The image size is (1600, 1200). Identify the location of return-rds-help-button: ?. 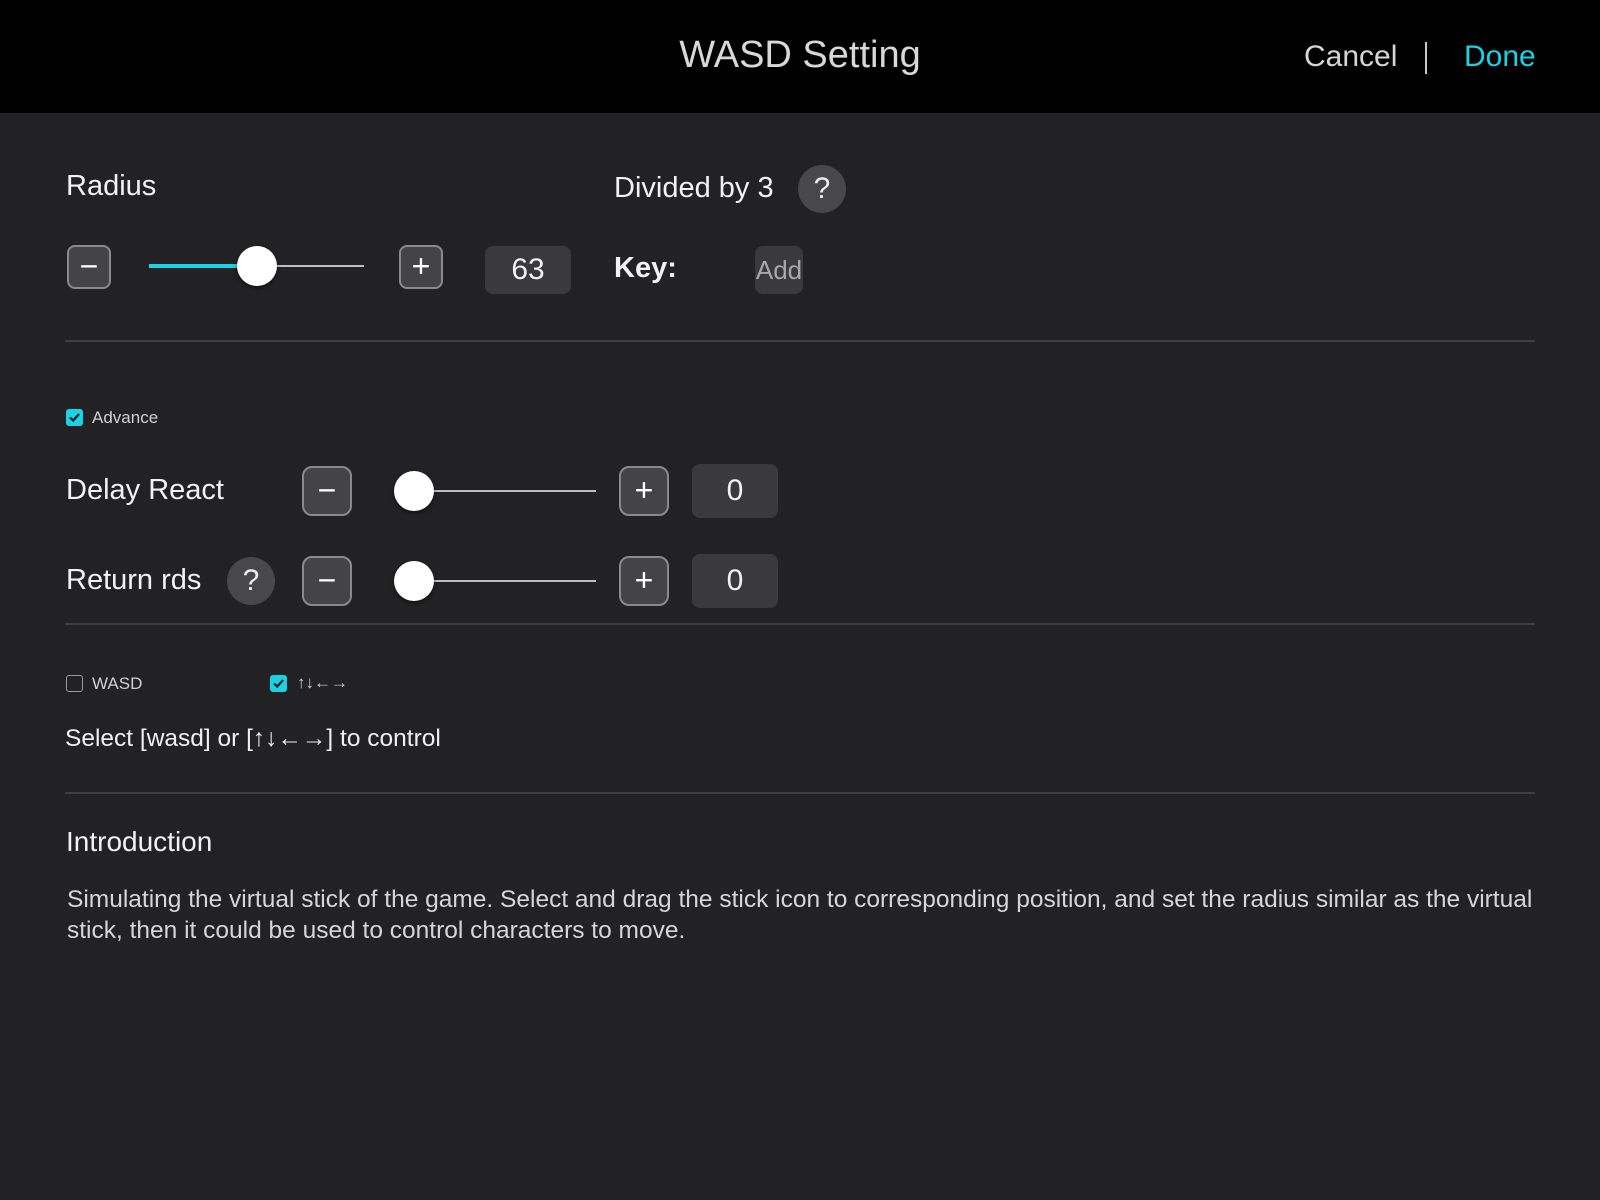
(251, 581).